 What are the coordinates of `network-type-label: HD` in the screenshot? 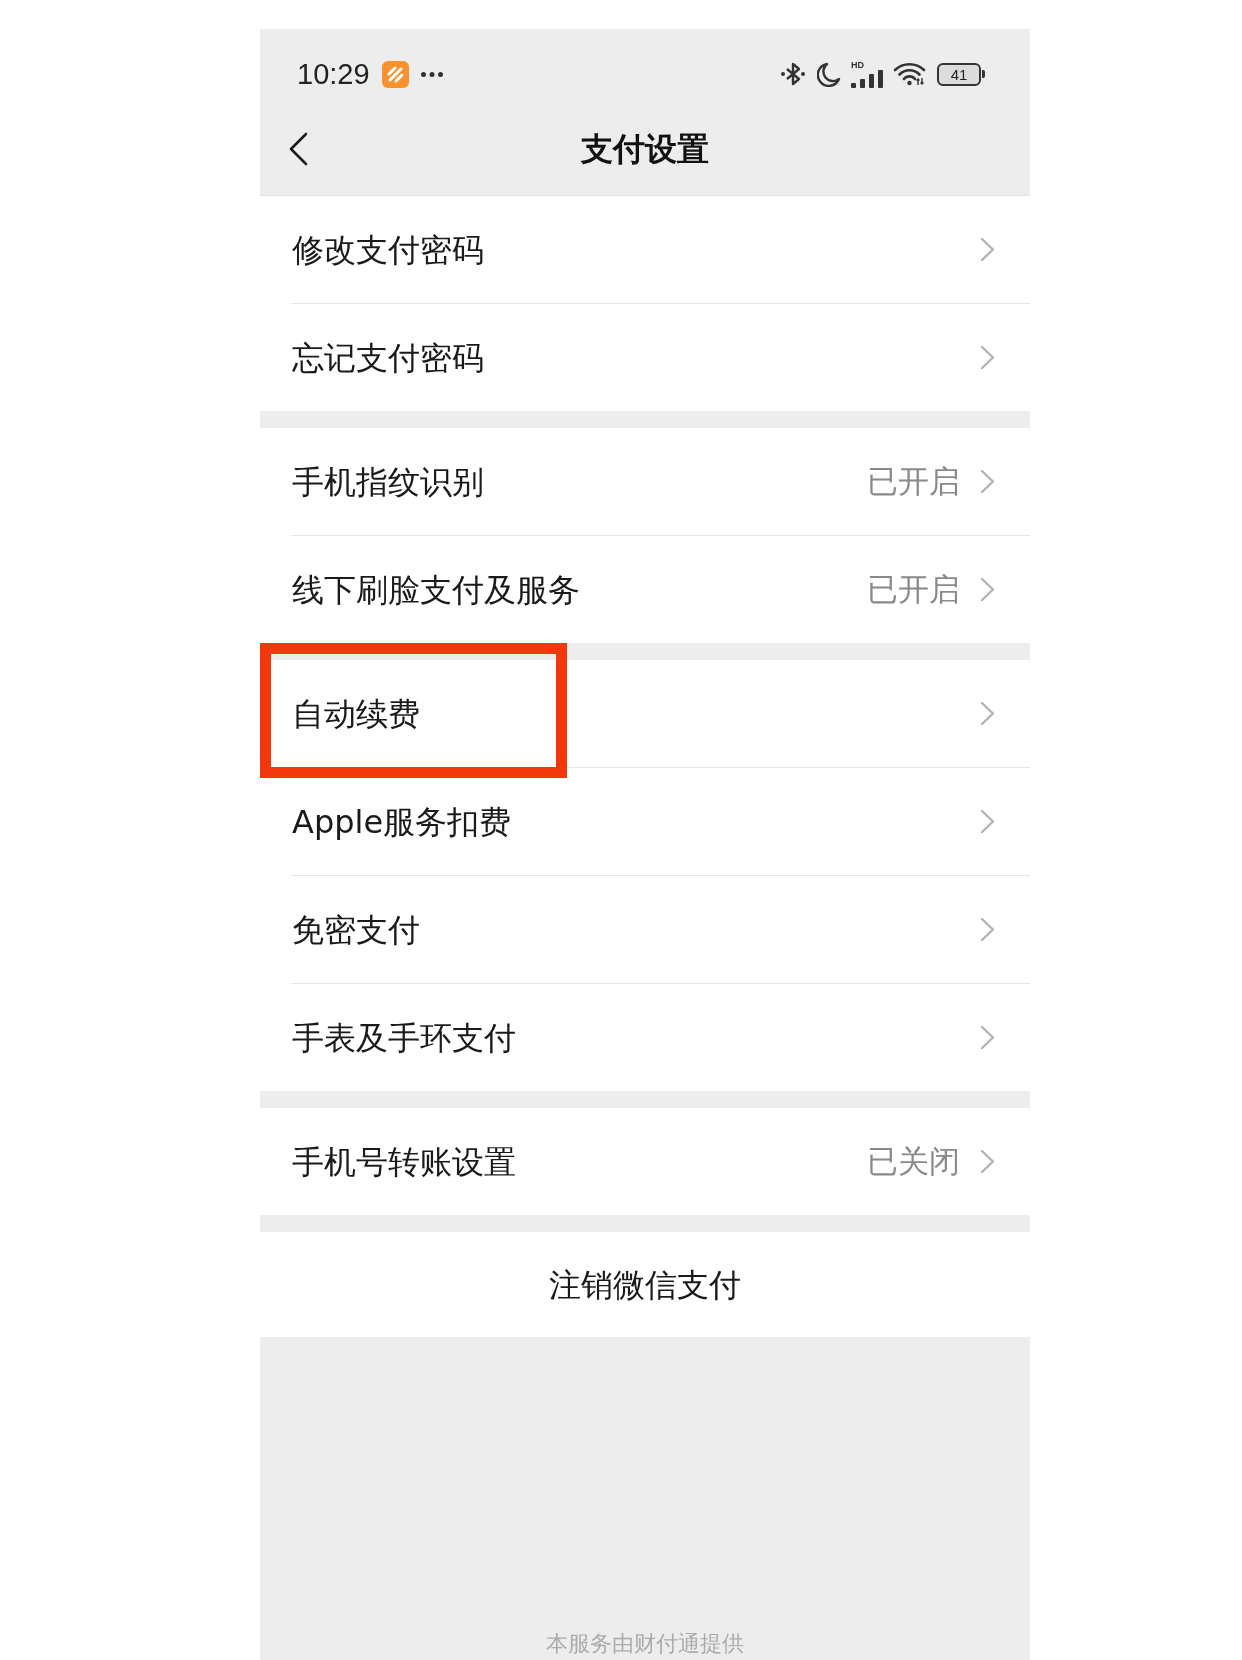 It's located at (857, 65).